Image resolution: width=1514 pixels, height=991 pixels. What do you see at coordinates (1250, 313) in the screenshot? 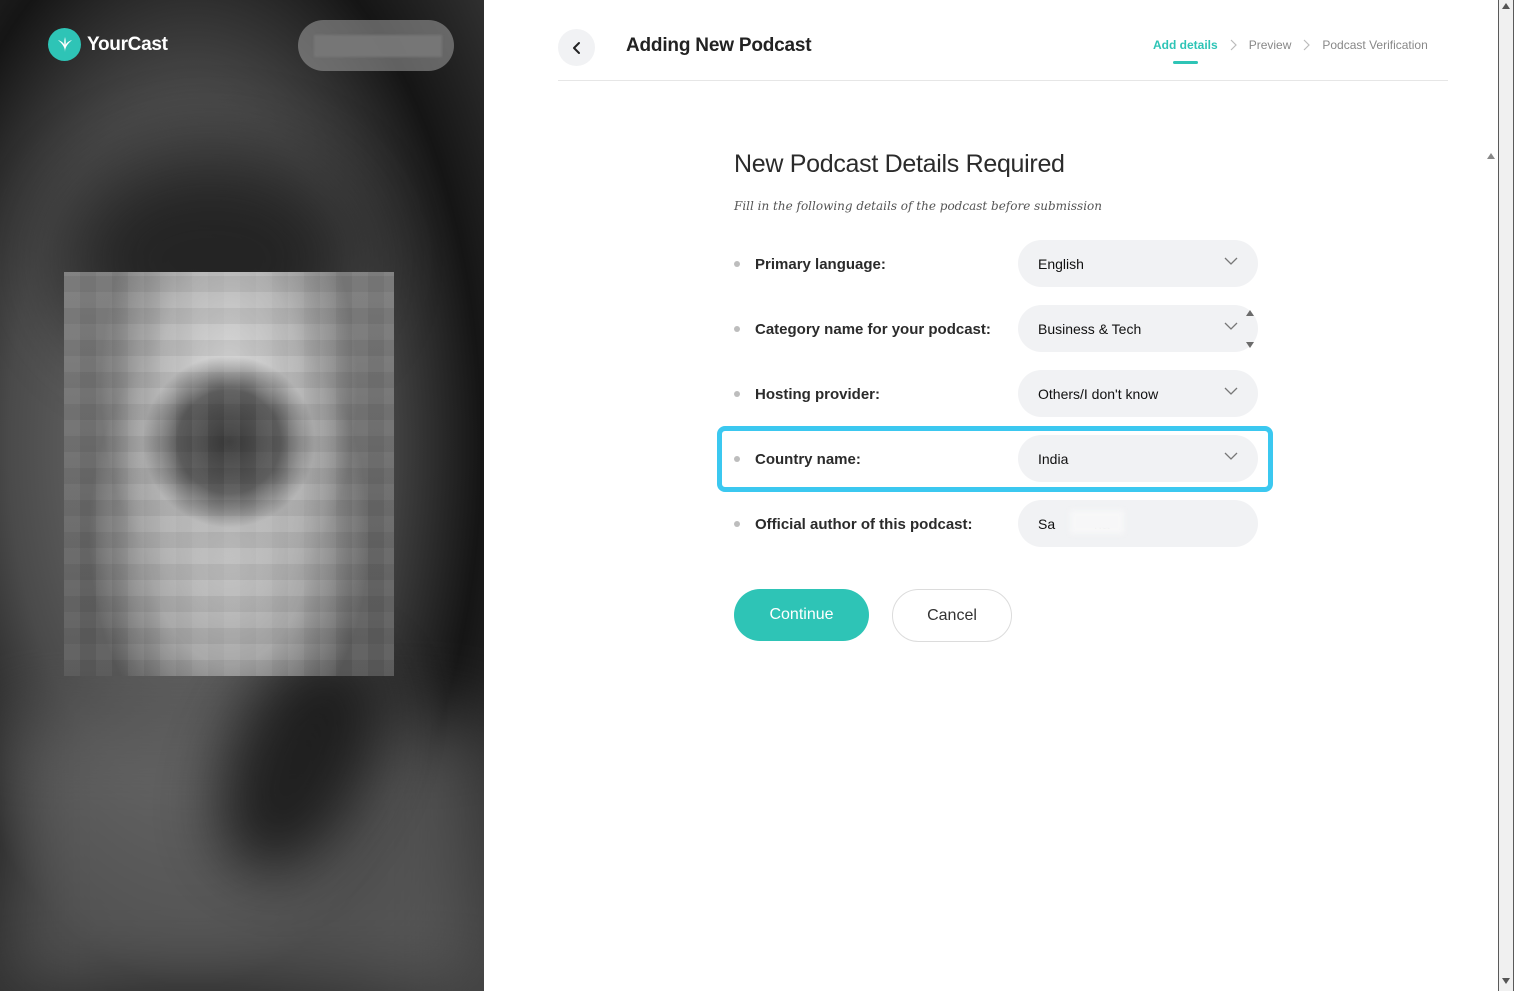
I see `triangle-up-icon` at bounding box center [1250, 313].